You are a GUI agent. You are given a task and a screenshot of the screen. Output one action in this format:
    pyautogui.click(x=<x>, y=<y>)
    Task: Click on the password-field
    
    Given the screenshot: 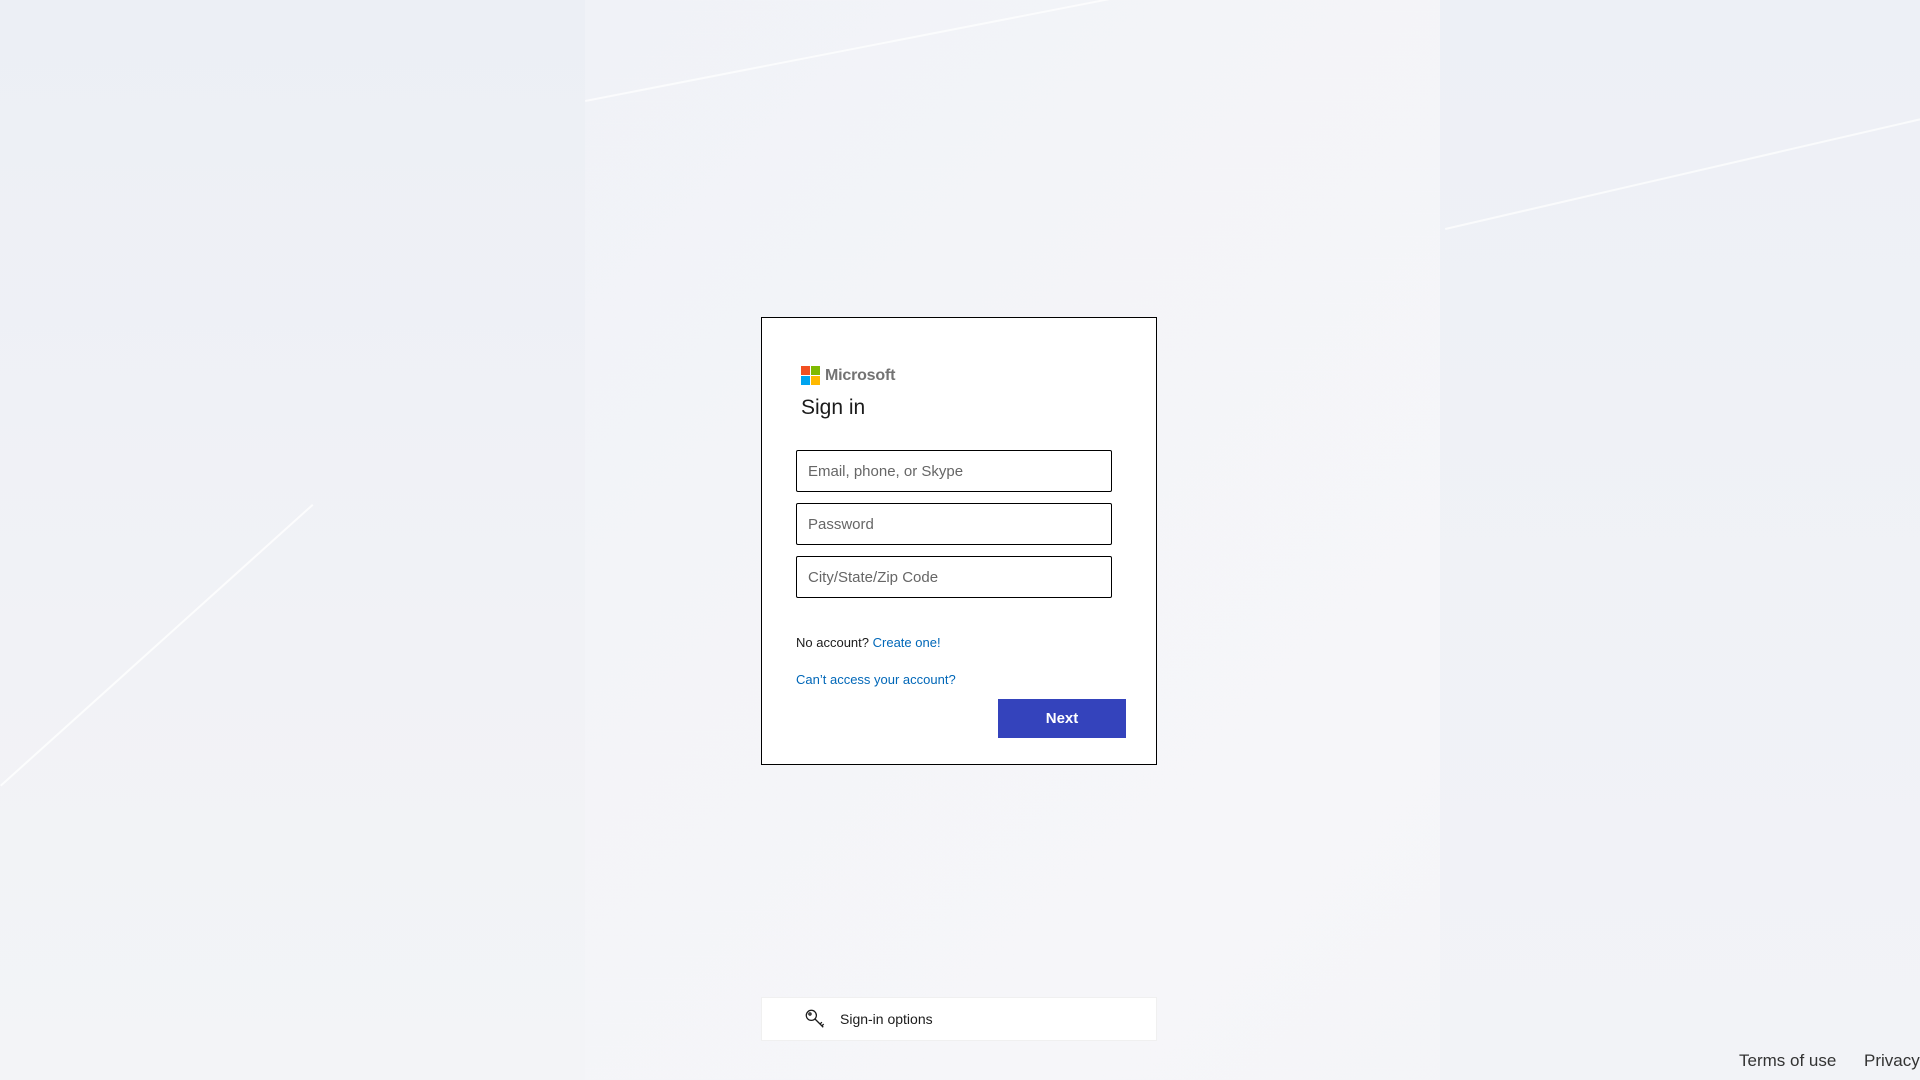 What is the action you would take?
    pyautogui.click(x=954, y=524)
    